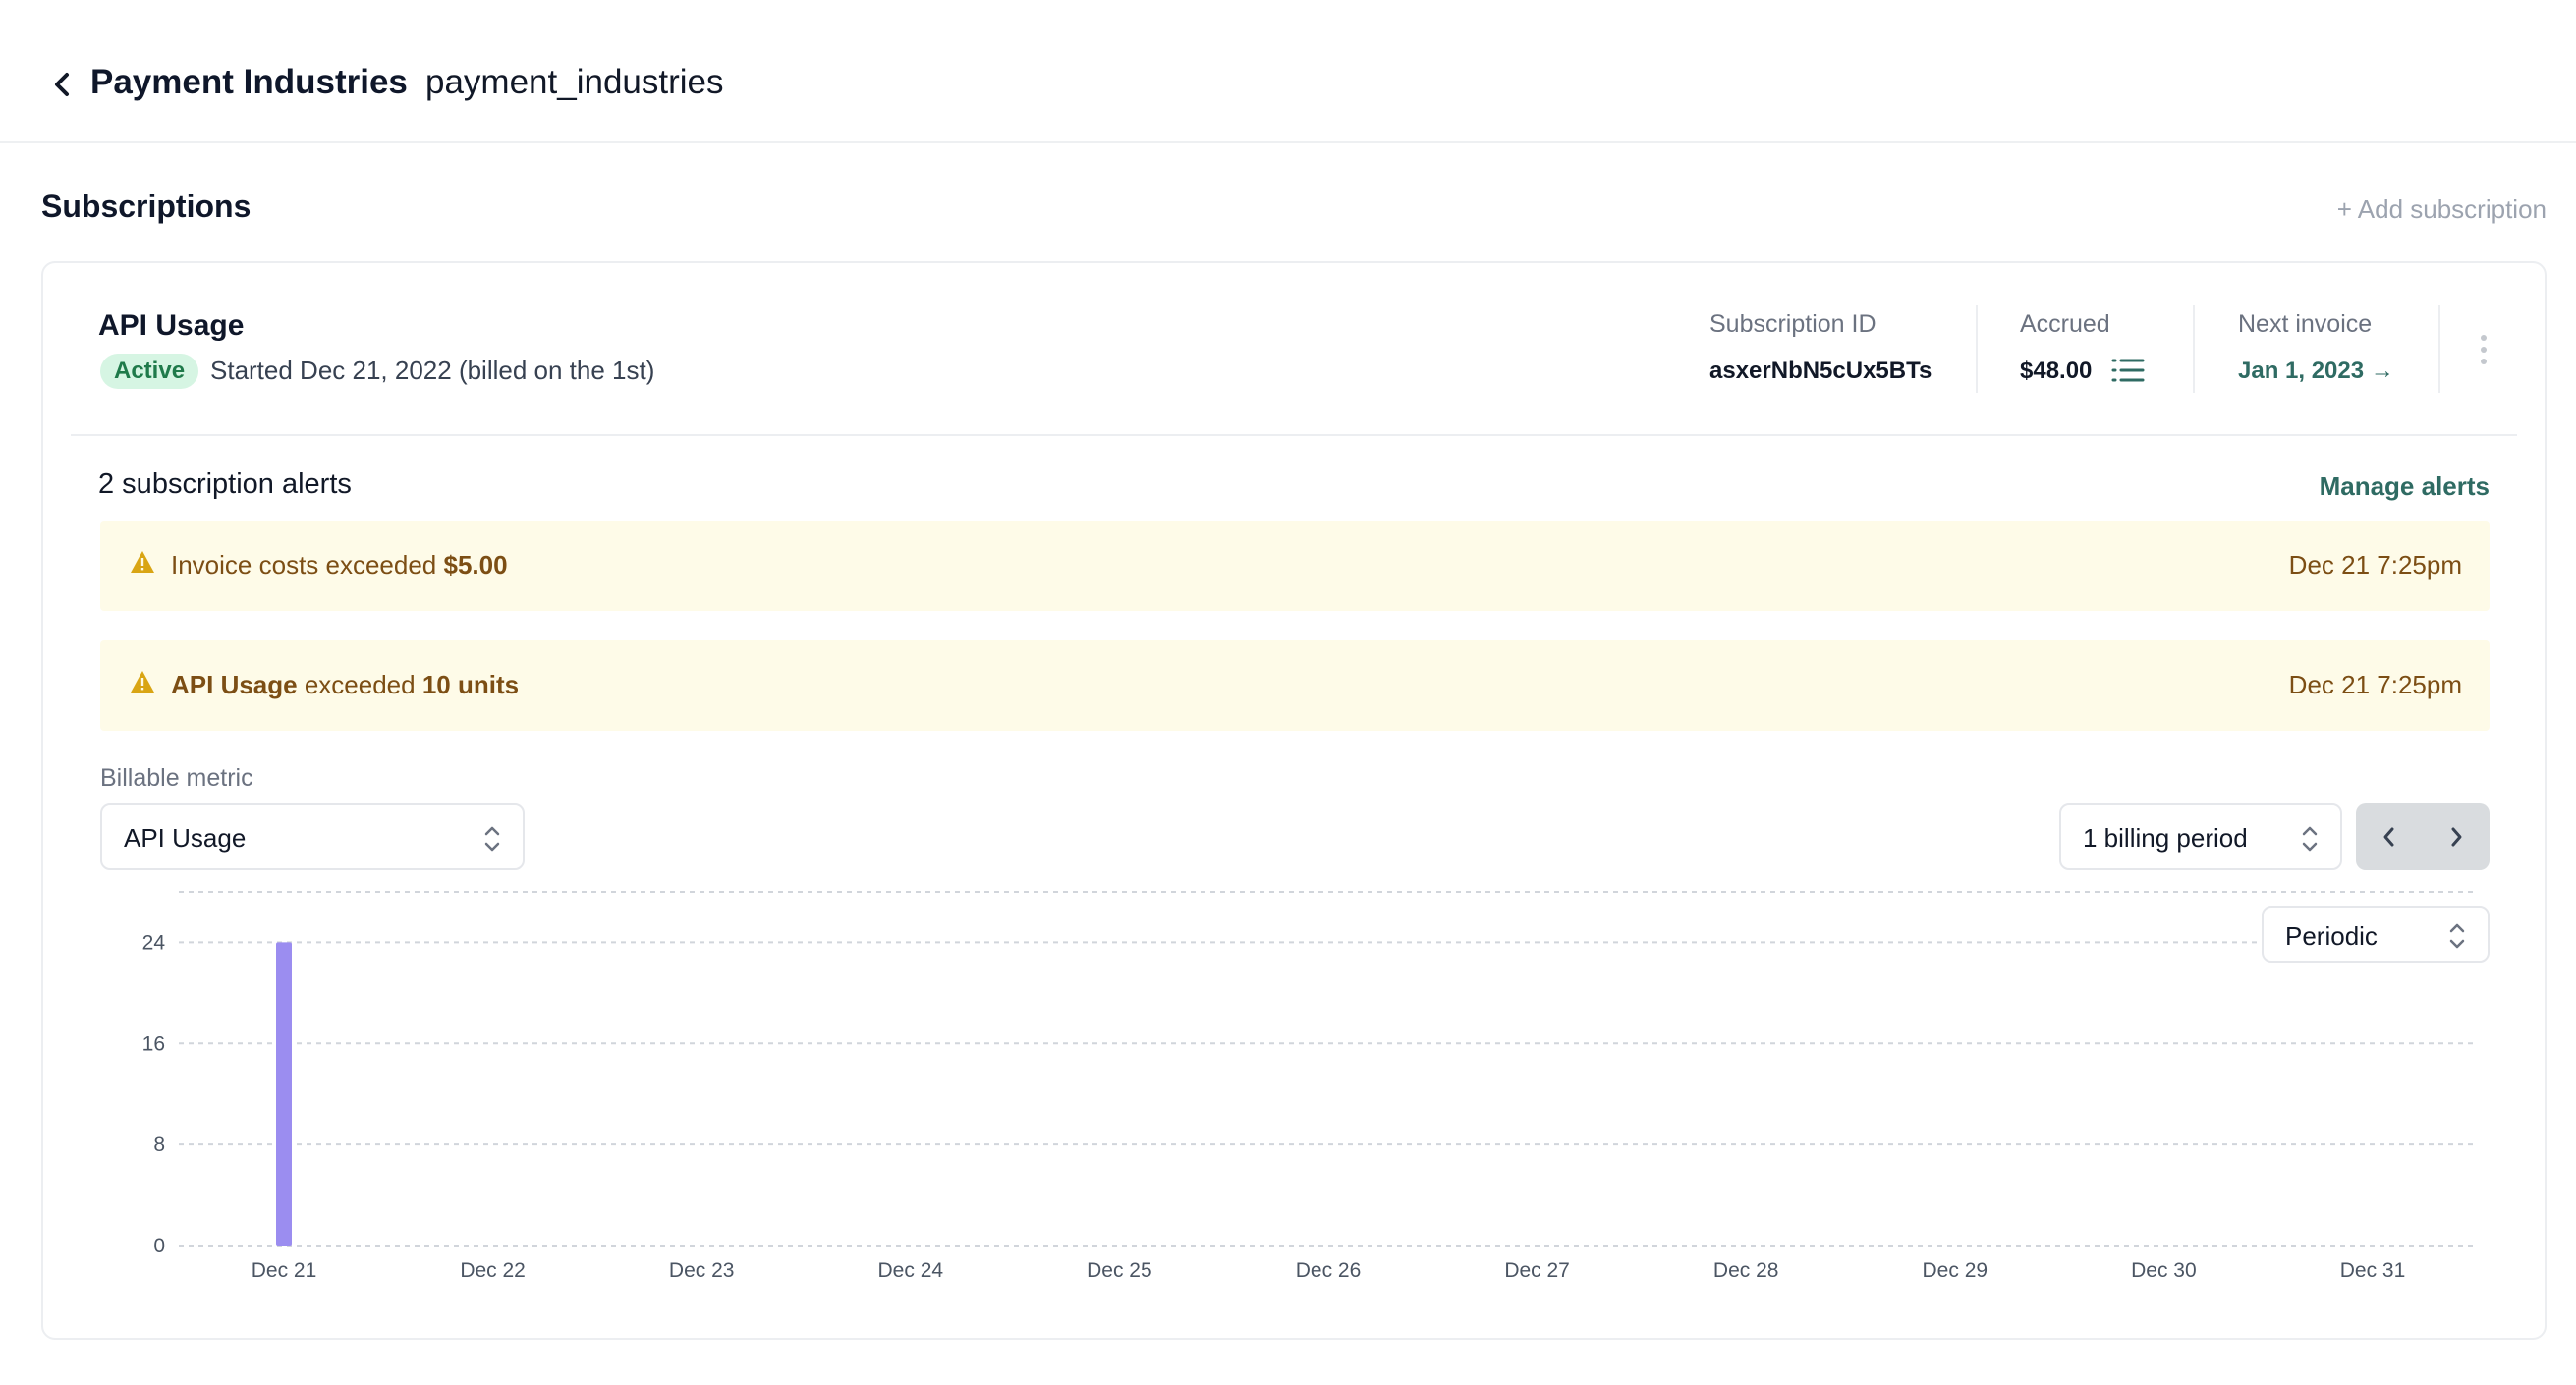 This screenshot has width=2576, height=1385. Describe the element at coordinates (2373, 1271) in the screenshot. I see `x-tick-label: Dec 31` at that location.